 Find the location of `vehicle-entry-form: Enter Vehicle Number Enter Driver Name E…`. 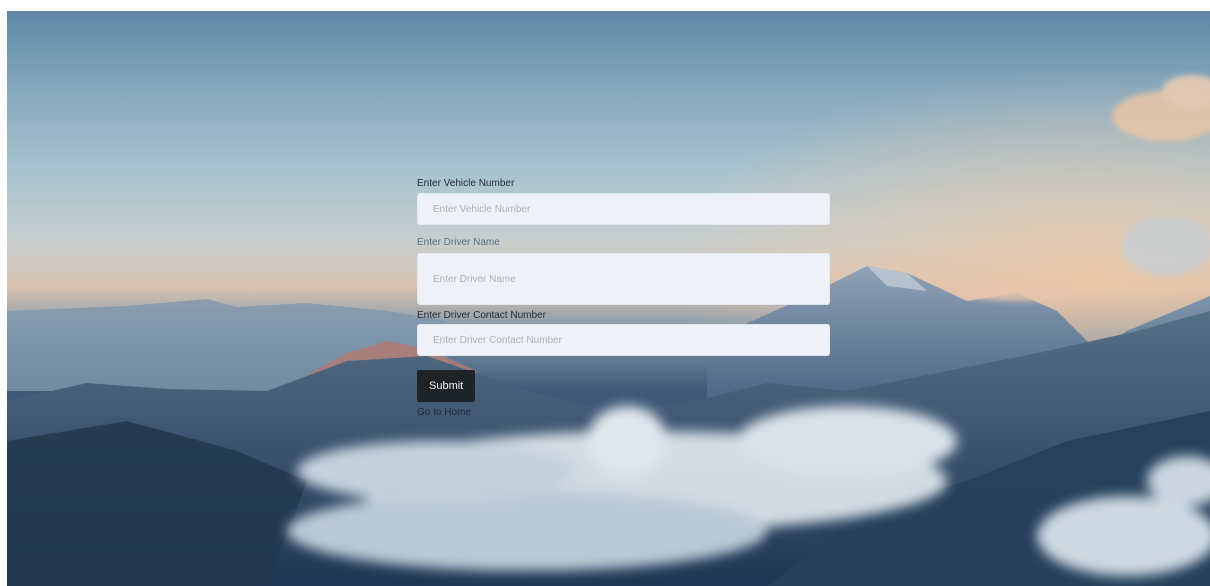

vehicle-entry-form: Enter Vehicle Number Enter Driver Name E… is located at coordinates (623, 299).